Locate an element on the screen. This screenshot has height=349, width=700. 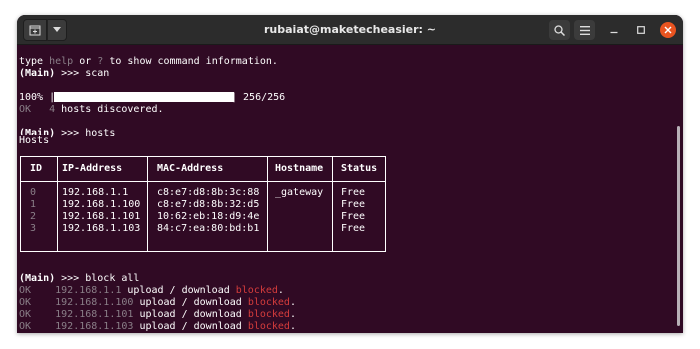
block-ip: 192.168.1.103 is located at coordinates (94, 326).